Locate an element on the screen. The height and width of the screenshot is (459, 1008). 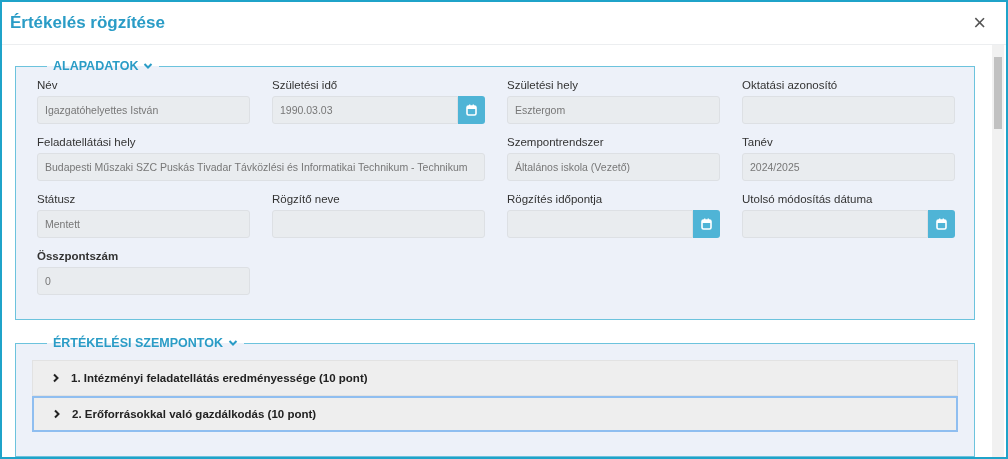
field-label: Szempontrendszer is located at coordinates (556, 142).